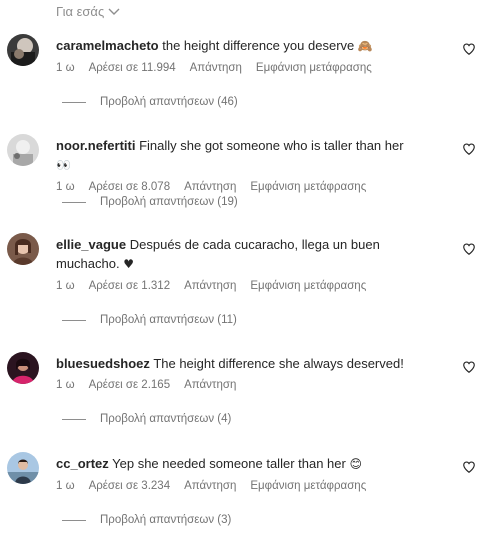 The image size is (477, 534). Describe the element at coordinates (80, 11) in the screenshot. I see `filter-label: Για εσάς` at that location.